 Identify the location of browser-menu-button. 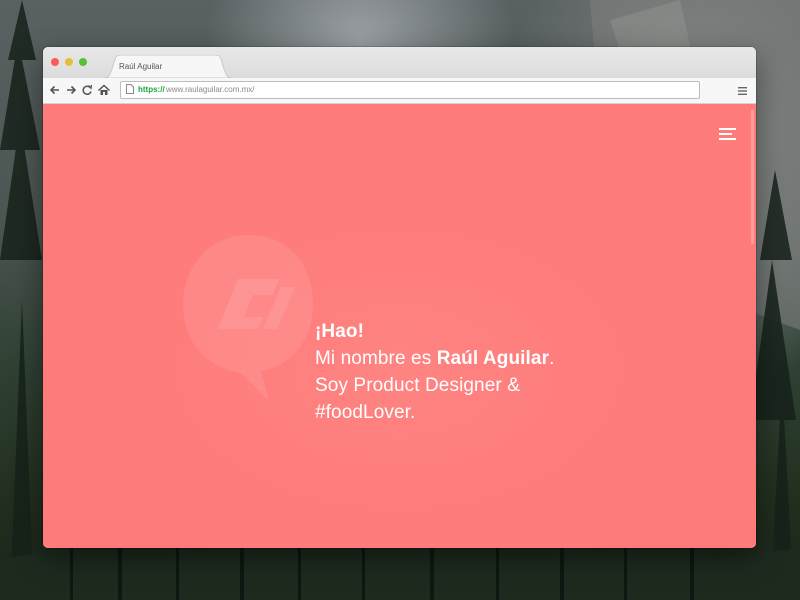
(742, 90).